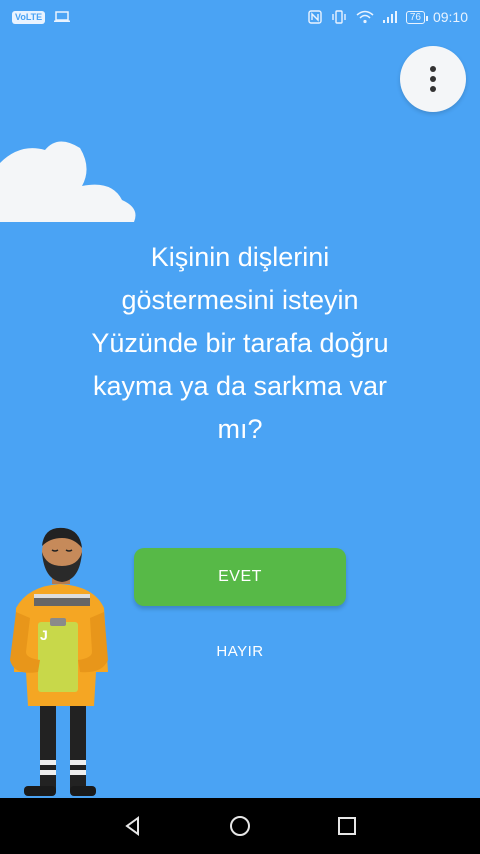 The width and height of the screenshot is (480, 854). I want to click on navigation-bar, so click(240, 826).